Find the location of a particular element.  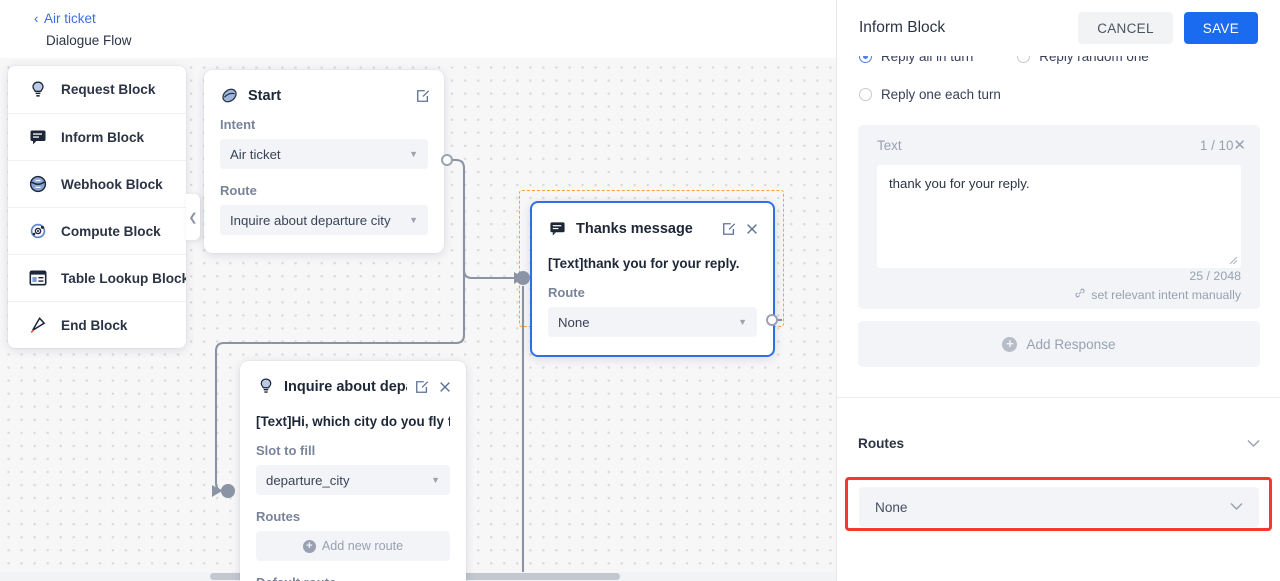

node-title: Thanks message is located at coordinates (634, 228).